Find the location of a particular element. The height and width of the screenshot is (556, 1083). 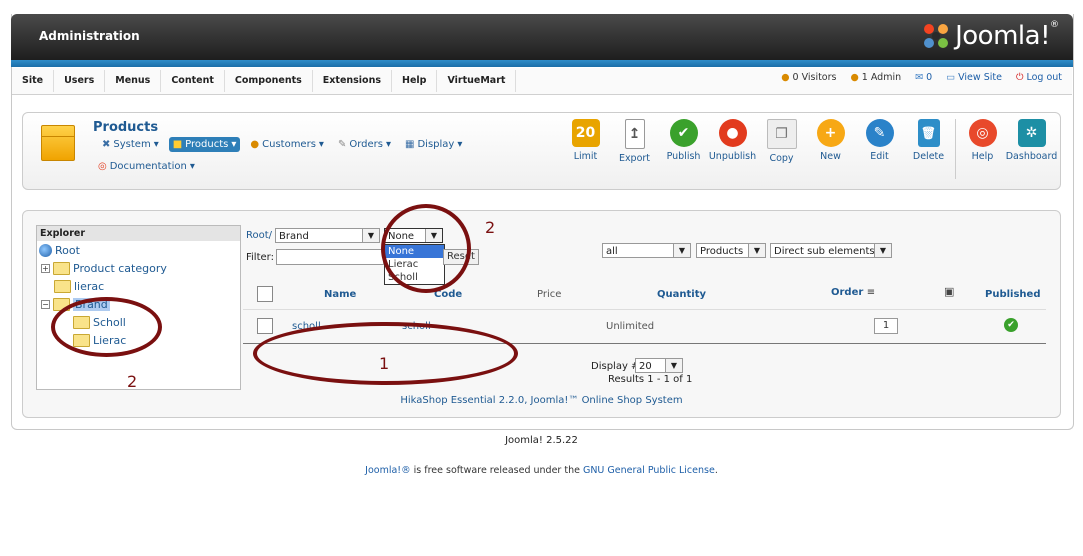

copy-icon: ❐ is located at coordinates (781, 134).